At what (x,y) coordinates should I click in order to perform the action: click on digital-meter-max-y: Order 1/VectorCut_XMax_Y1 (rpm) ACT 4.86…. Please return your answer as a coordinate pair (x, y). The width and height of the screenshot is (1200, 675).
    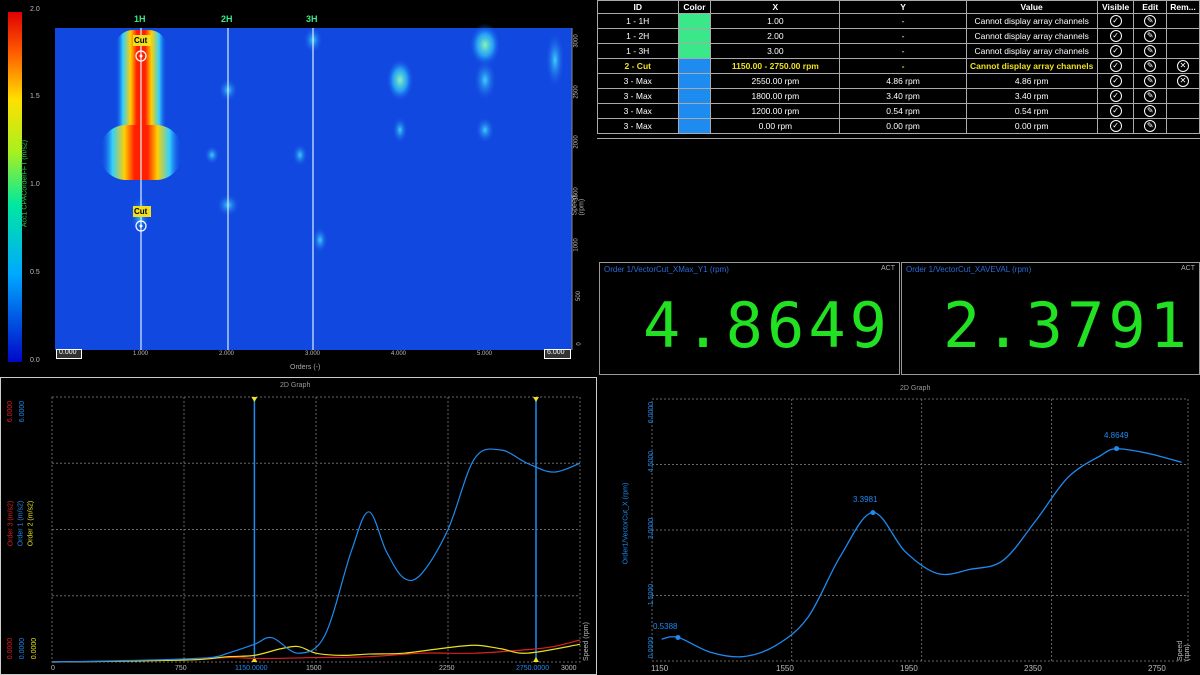
    Looking at the image, I should click on (749, 318).